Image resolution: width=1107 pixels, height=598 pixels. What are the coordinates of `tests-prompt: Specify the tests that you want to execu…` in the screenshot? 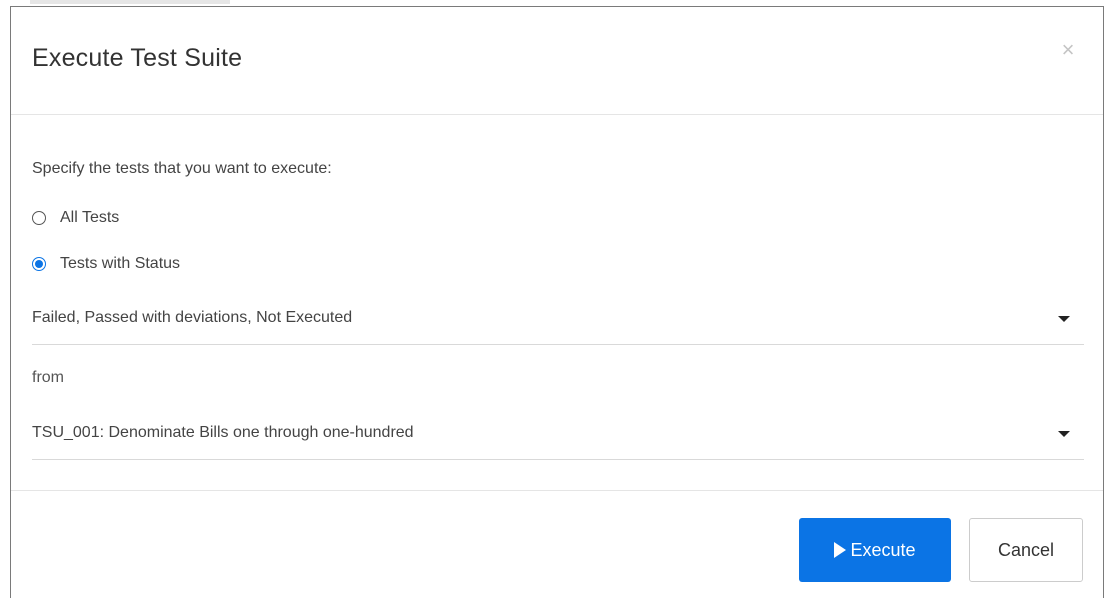 It's located at (182, 168).